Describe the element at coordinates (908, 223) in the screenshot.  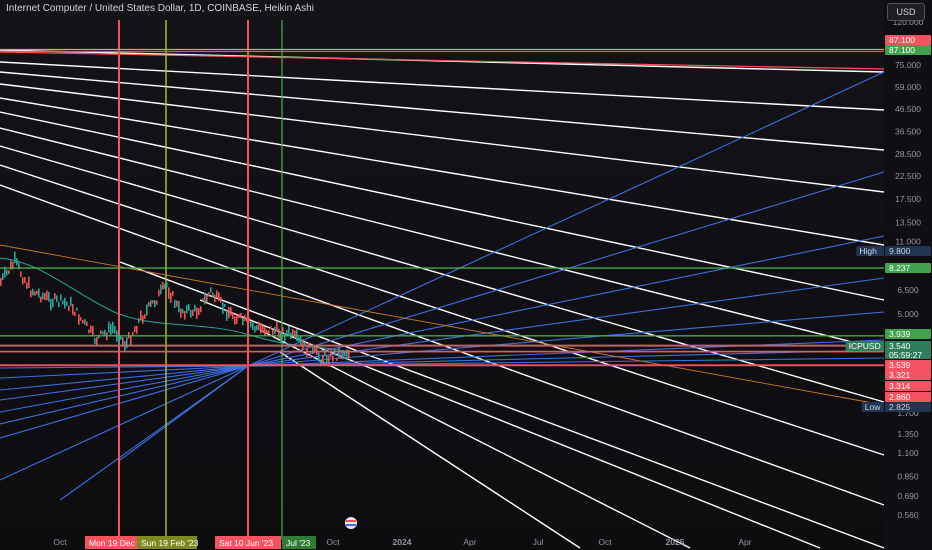
I see `price-tick-8: 13.500` at that location.